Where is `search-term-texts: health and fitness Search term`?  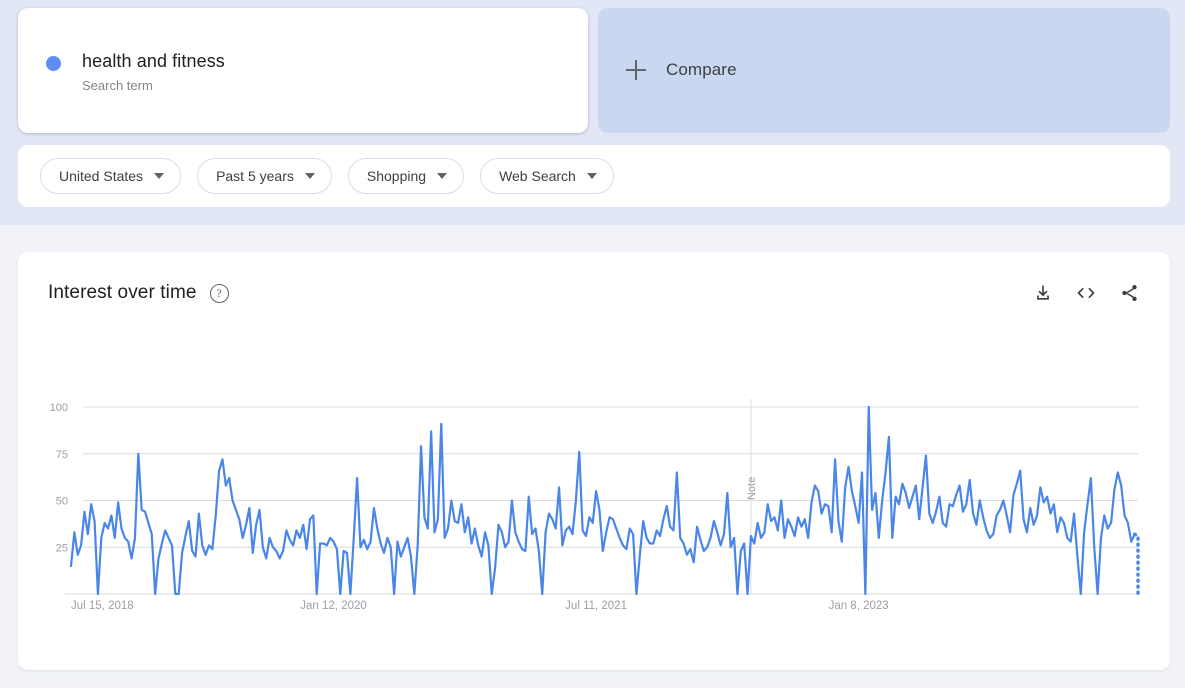
search-term-texts: health and fitness Search term is located at coordinates (153, 72).